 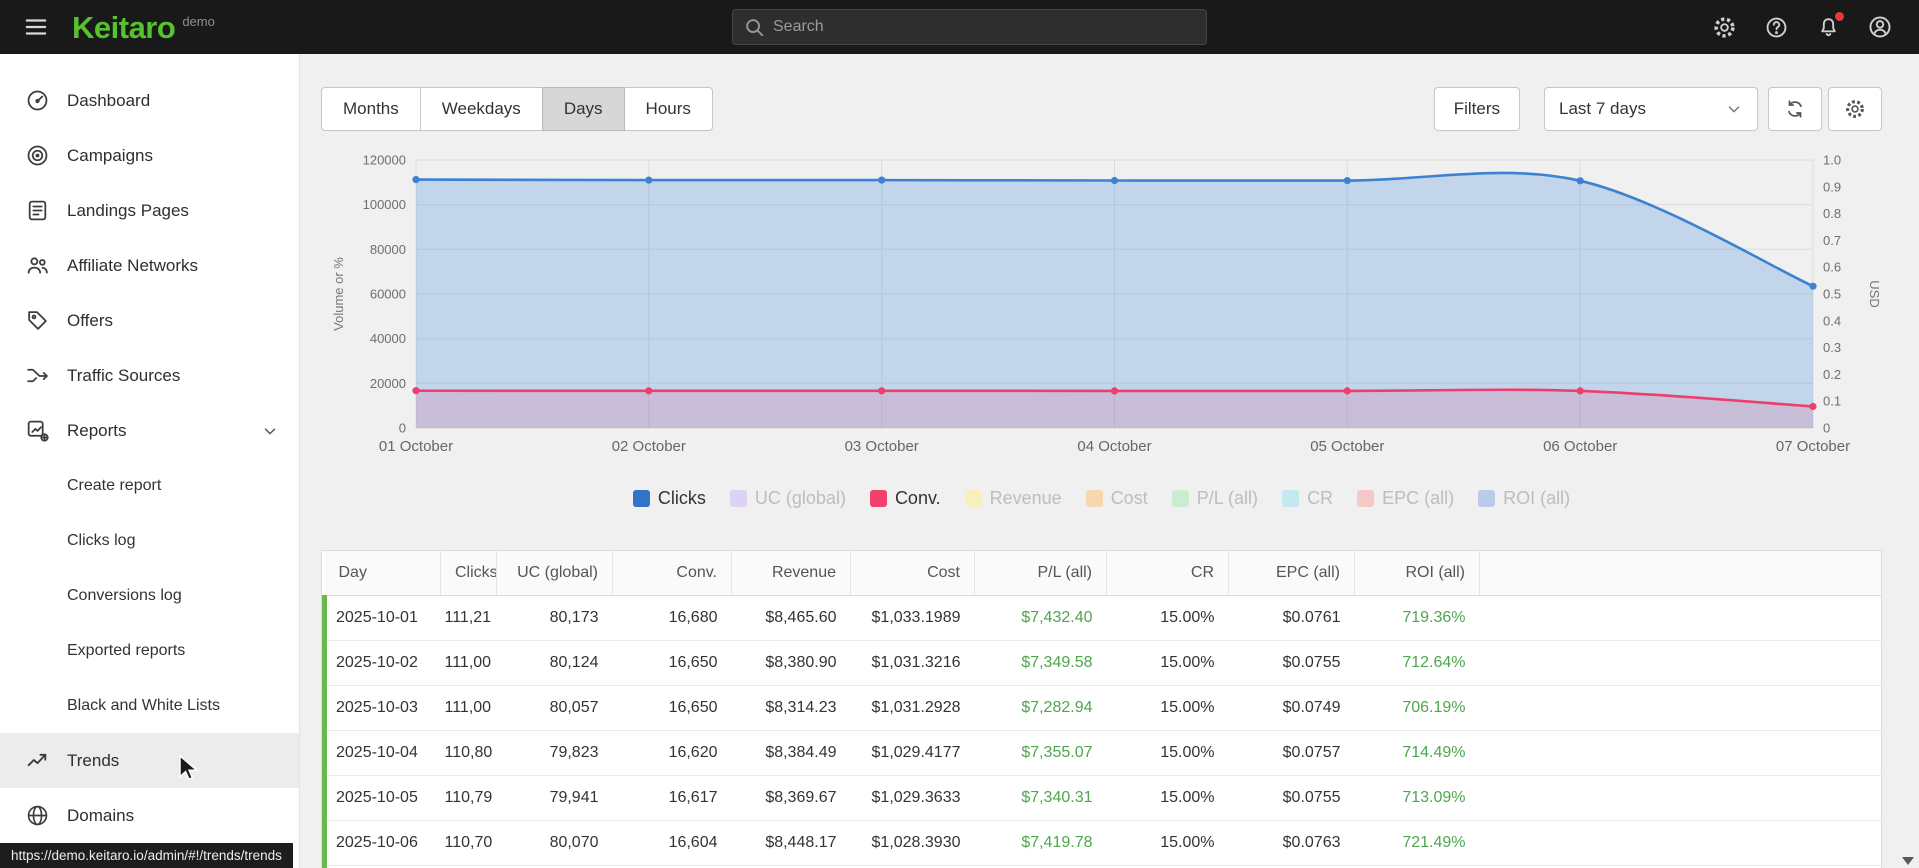 What do you see at coordinates (1040, 663) in the screenshot?
I see `cell-p-l-all: $7,349.58` at bounding box center [1040, 663].